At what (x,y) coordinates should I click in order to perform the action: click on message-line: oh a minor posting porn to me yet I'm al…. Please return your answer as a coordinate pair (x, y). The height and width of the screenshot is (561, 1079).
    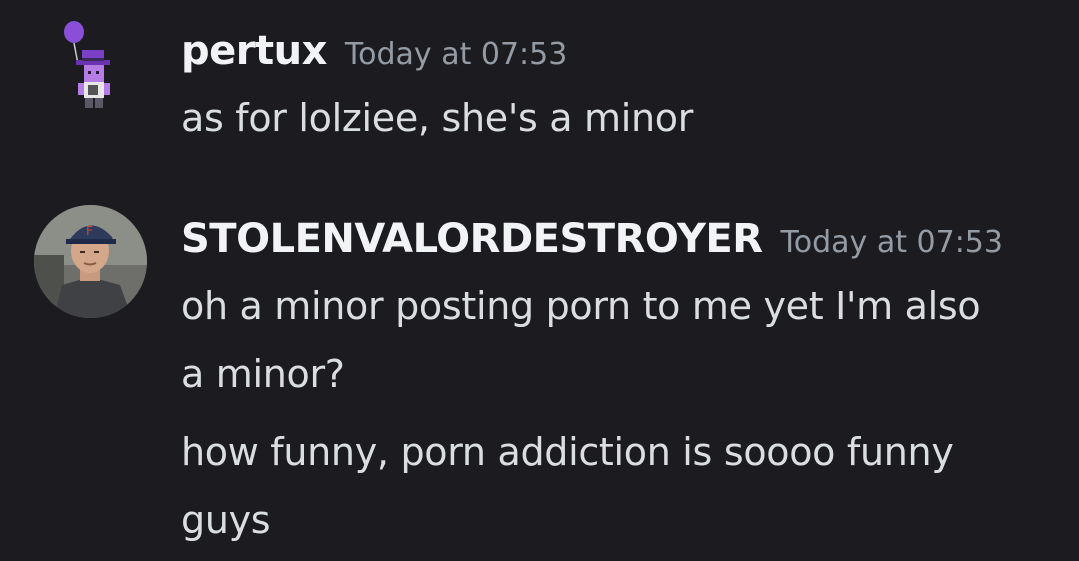
    Looking at the image, I should click on (581, 340).